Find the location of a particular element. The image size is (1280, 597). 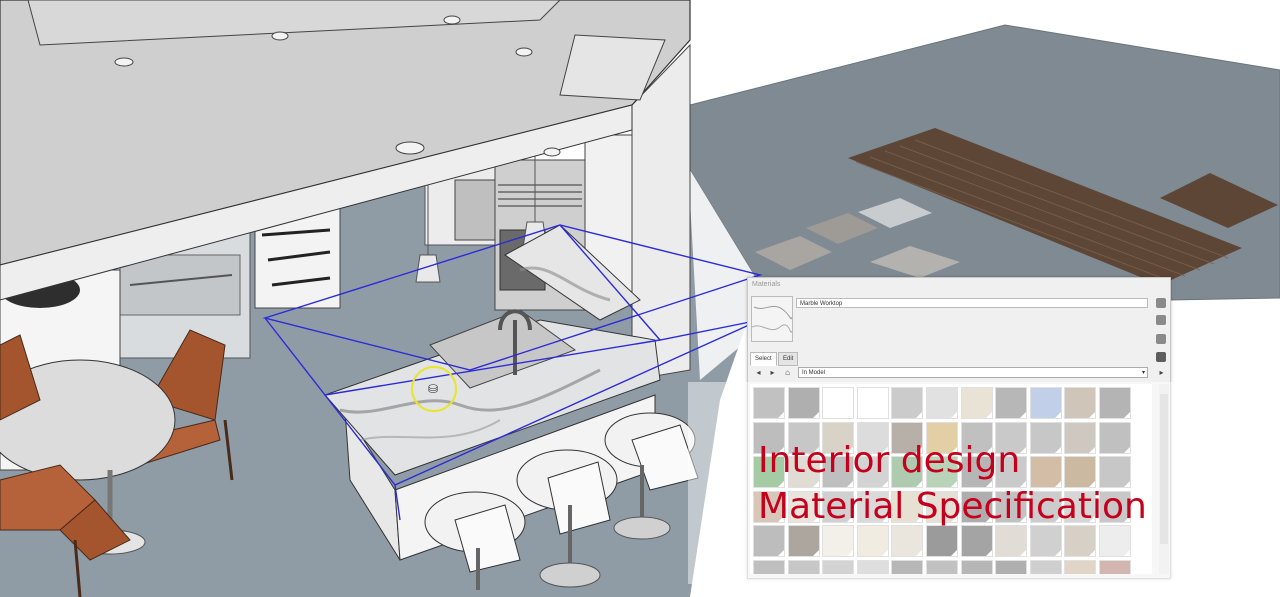

caption-line-2: Material Specification is located at coordinates (952, 506).